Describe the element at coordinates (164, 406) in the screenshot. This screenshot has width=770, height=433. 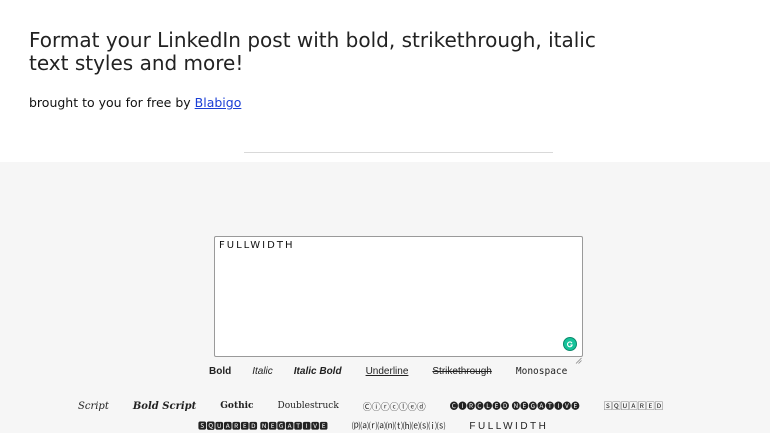
I see `style-bold-script-button: Bold Script` at that location.